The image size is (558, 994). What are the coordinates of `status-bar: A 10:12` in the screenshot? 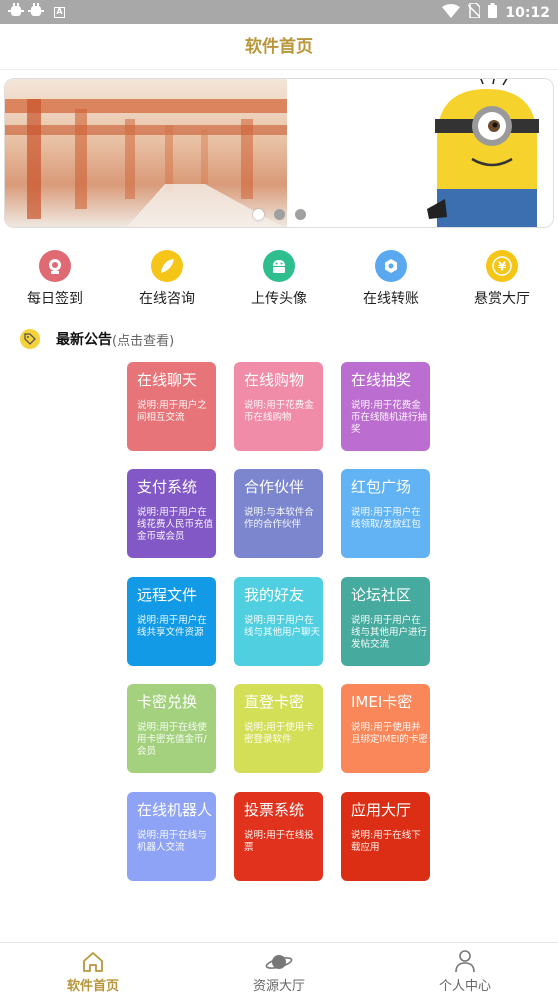 It's located at (279, 12).